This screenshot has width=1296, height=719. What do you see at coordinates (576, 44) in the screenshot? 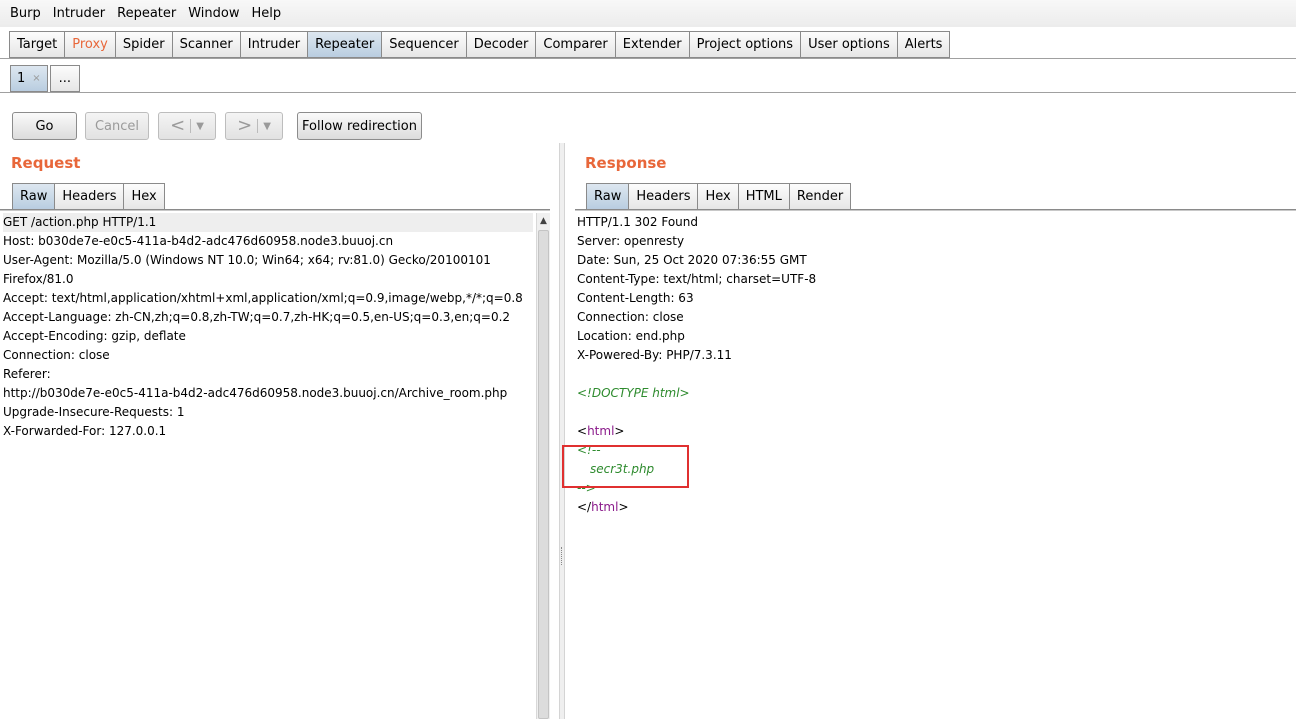
I see `tab-comparer: Comparer` at bounding box center [576, 44].